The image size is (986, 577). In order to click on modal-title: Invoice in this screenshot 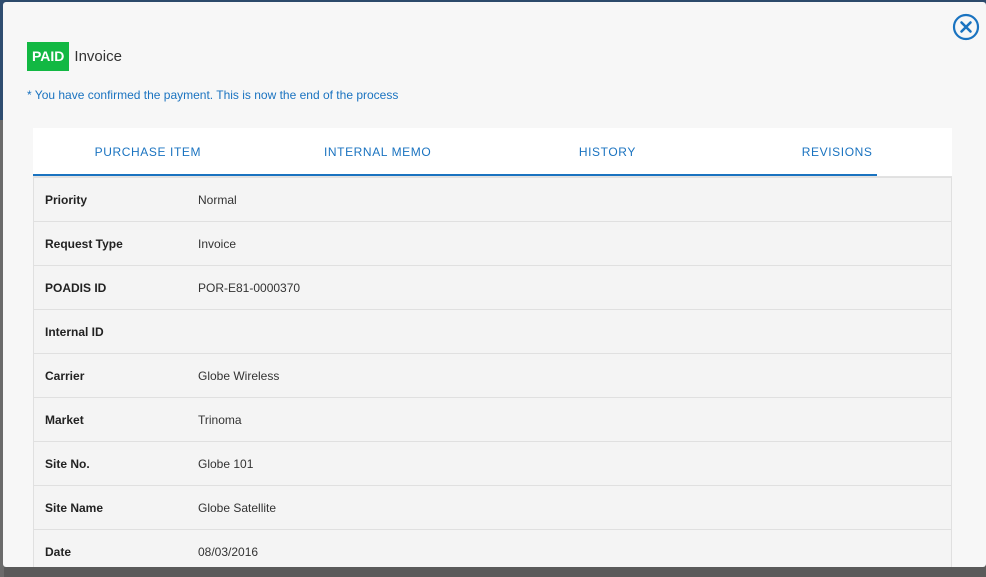, I will do `click(98, 56)`.